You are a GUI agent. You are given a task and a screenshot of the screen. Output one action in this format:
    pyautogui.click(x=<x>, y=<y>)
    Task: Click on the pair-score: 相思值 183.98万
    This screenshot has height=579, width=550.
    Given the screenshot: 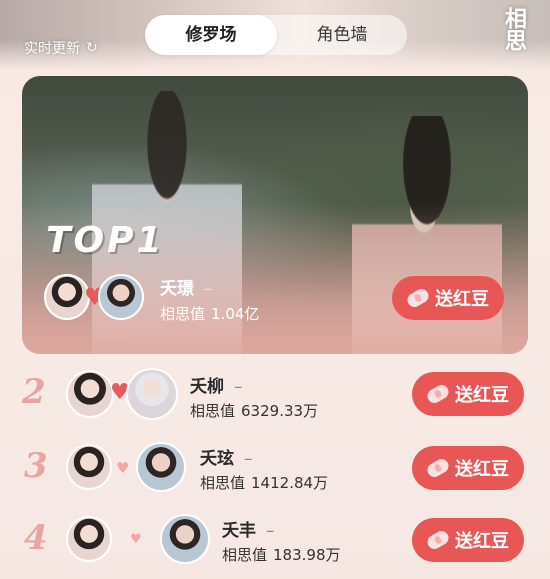 What is the action you would take?
    pyautogui.click(x=281, y=554)
    